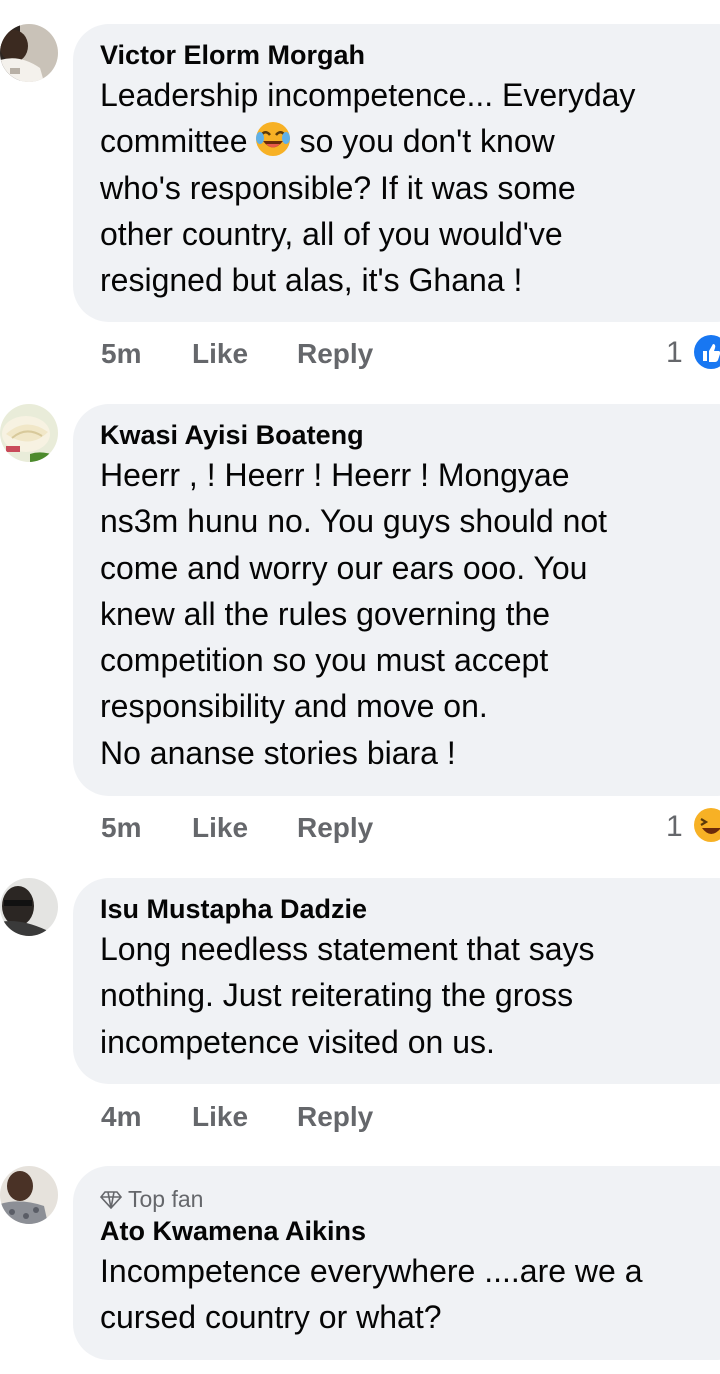  Describe the element at coordinates (166, 1199) in the screenshot. I see `badge-label: Top fan` at that location.